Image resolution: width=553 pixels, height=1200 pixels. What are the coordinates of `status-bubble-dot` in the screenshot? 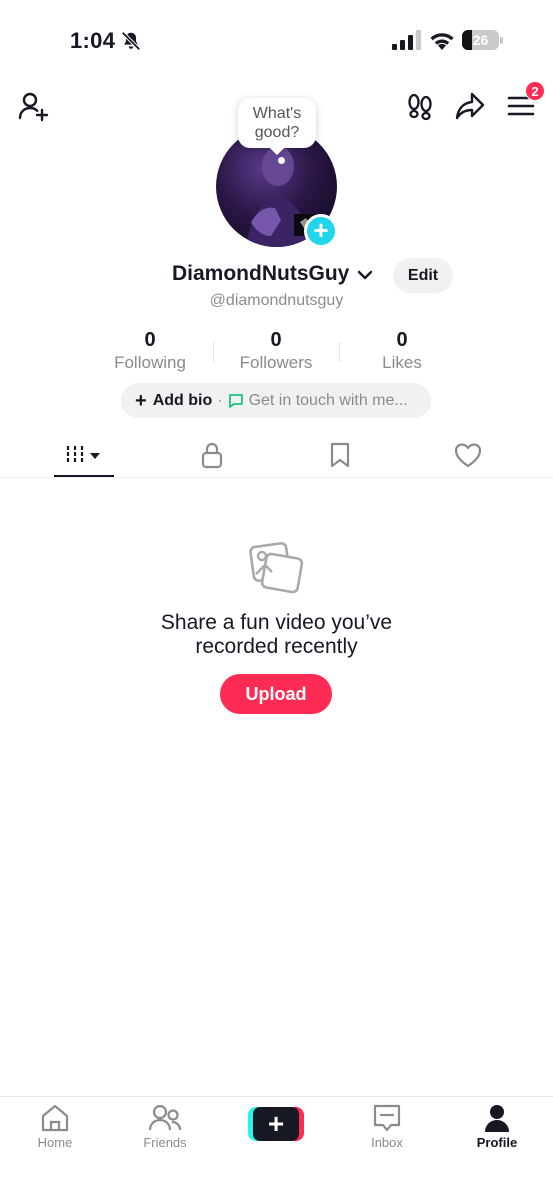 It's located at (281, 160).